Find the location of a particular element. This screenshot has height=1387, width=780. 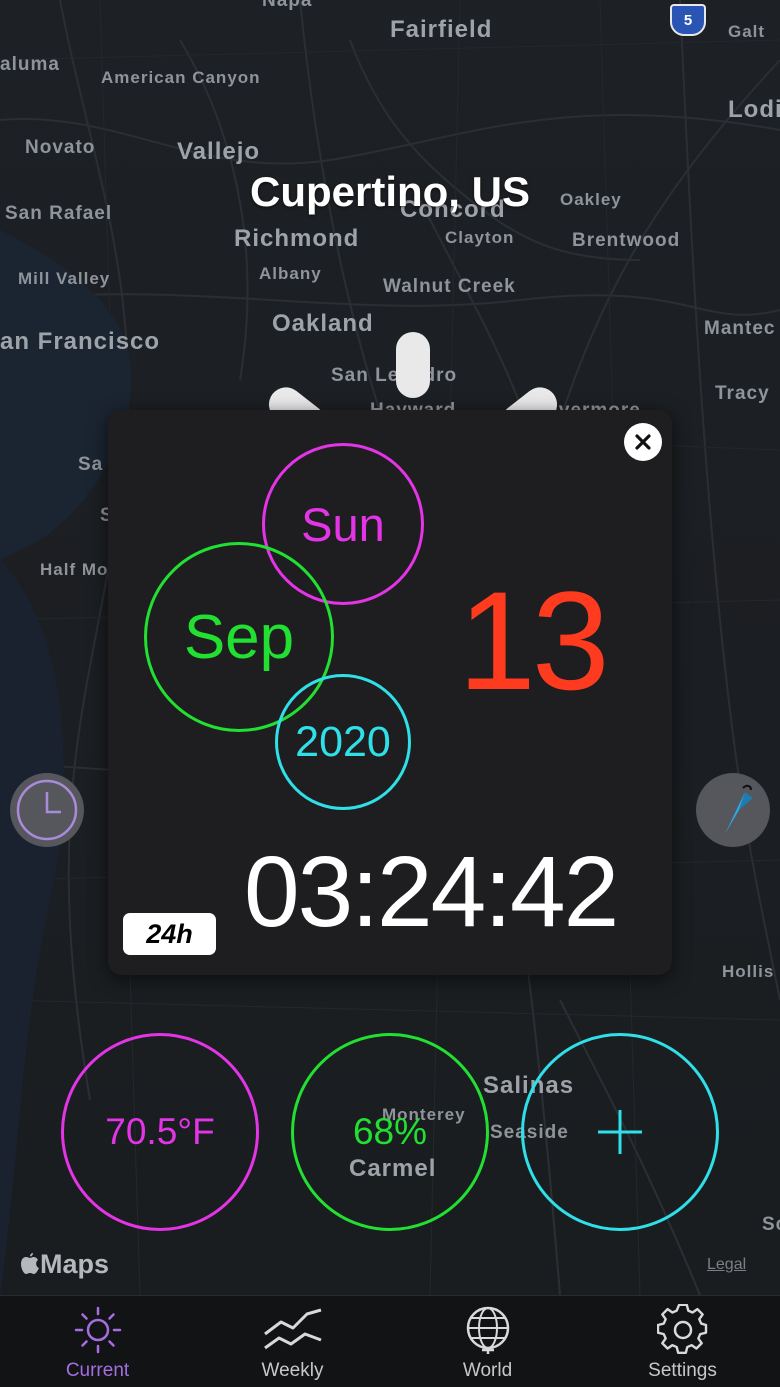

maps-logo-text: Maps is located at coordinates (75, 1264).